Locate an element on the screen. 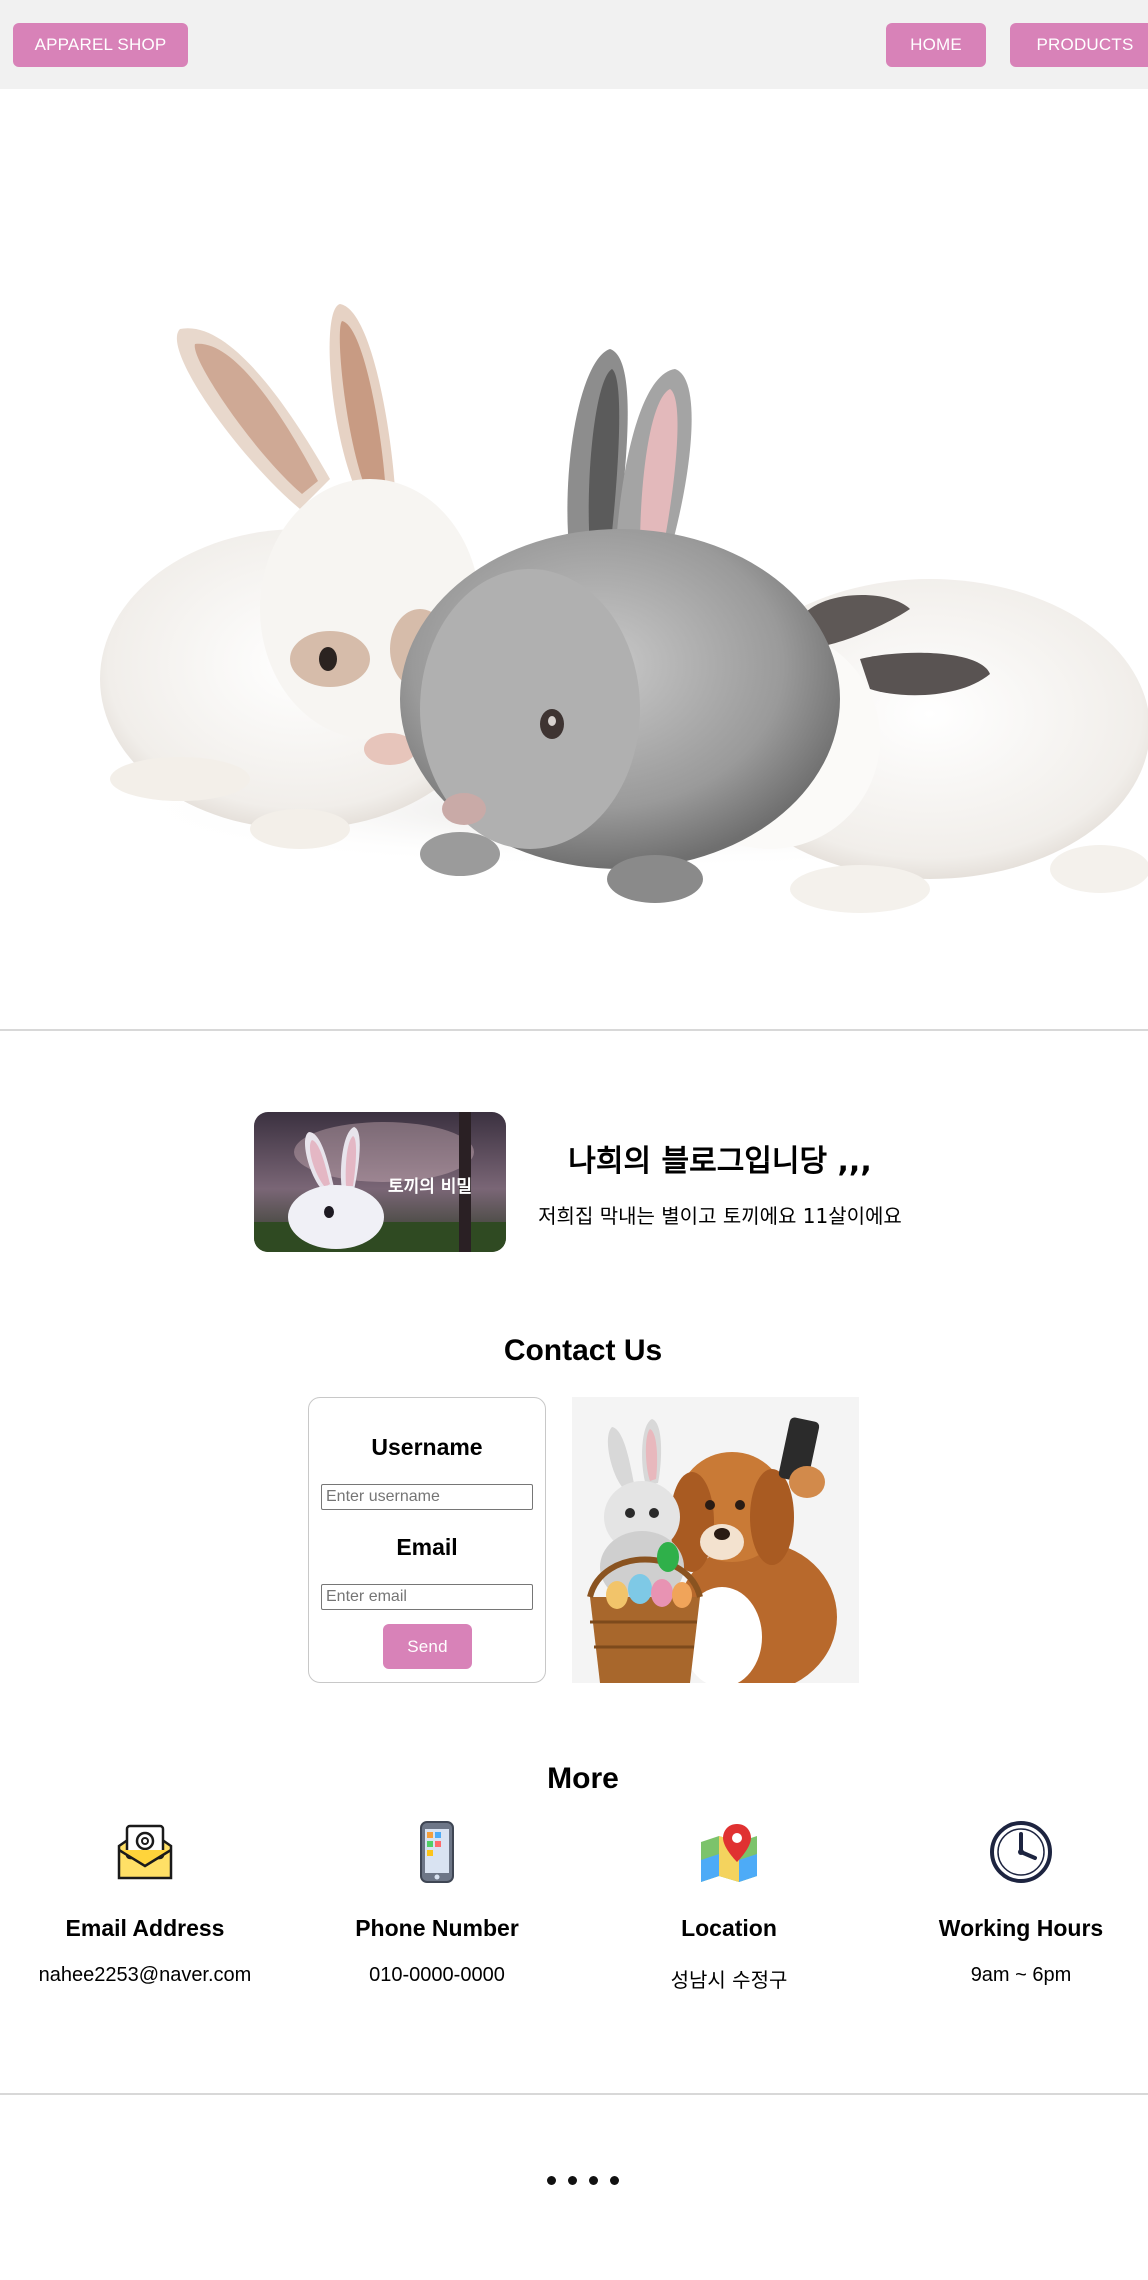  email-heading: Email Address is located at coordinates (145, 1928).